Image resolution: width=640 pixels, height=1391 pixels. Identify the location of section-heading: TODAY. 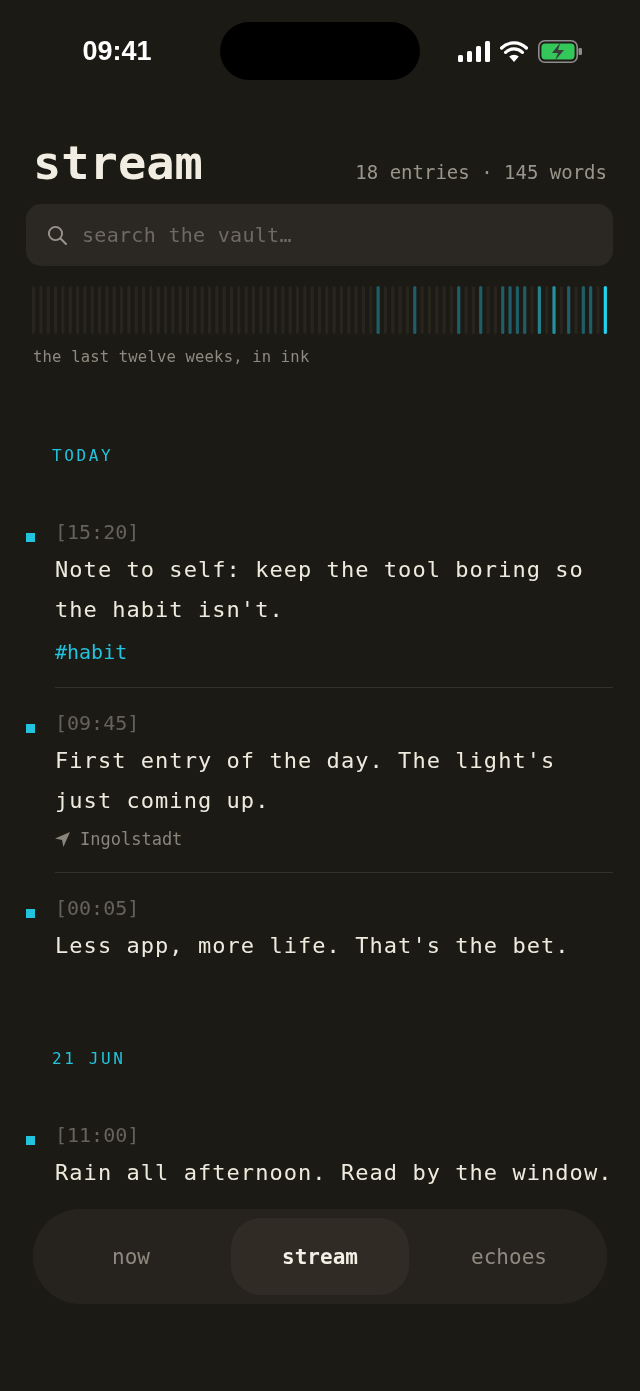
(83, 456).